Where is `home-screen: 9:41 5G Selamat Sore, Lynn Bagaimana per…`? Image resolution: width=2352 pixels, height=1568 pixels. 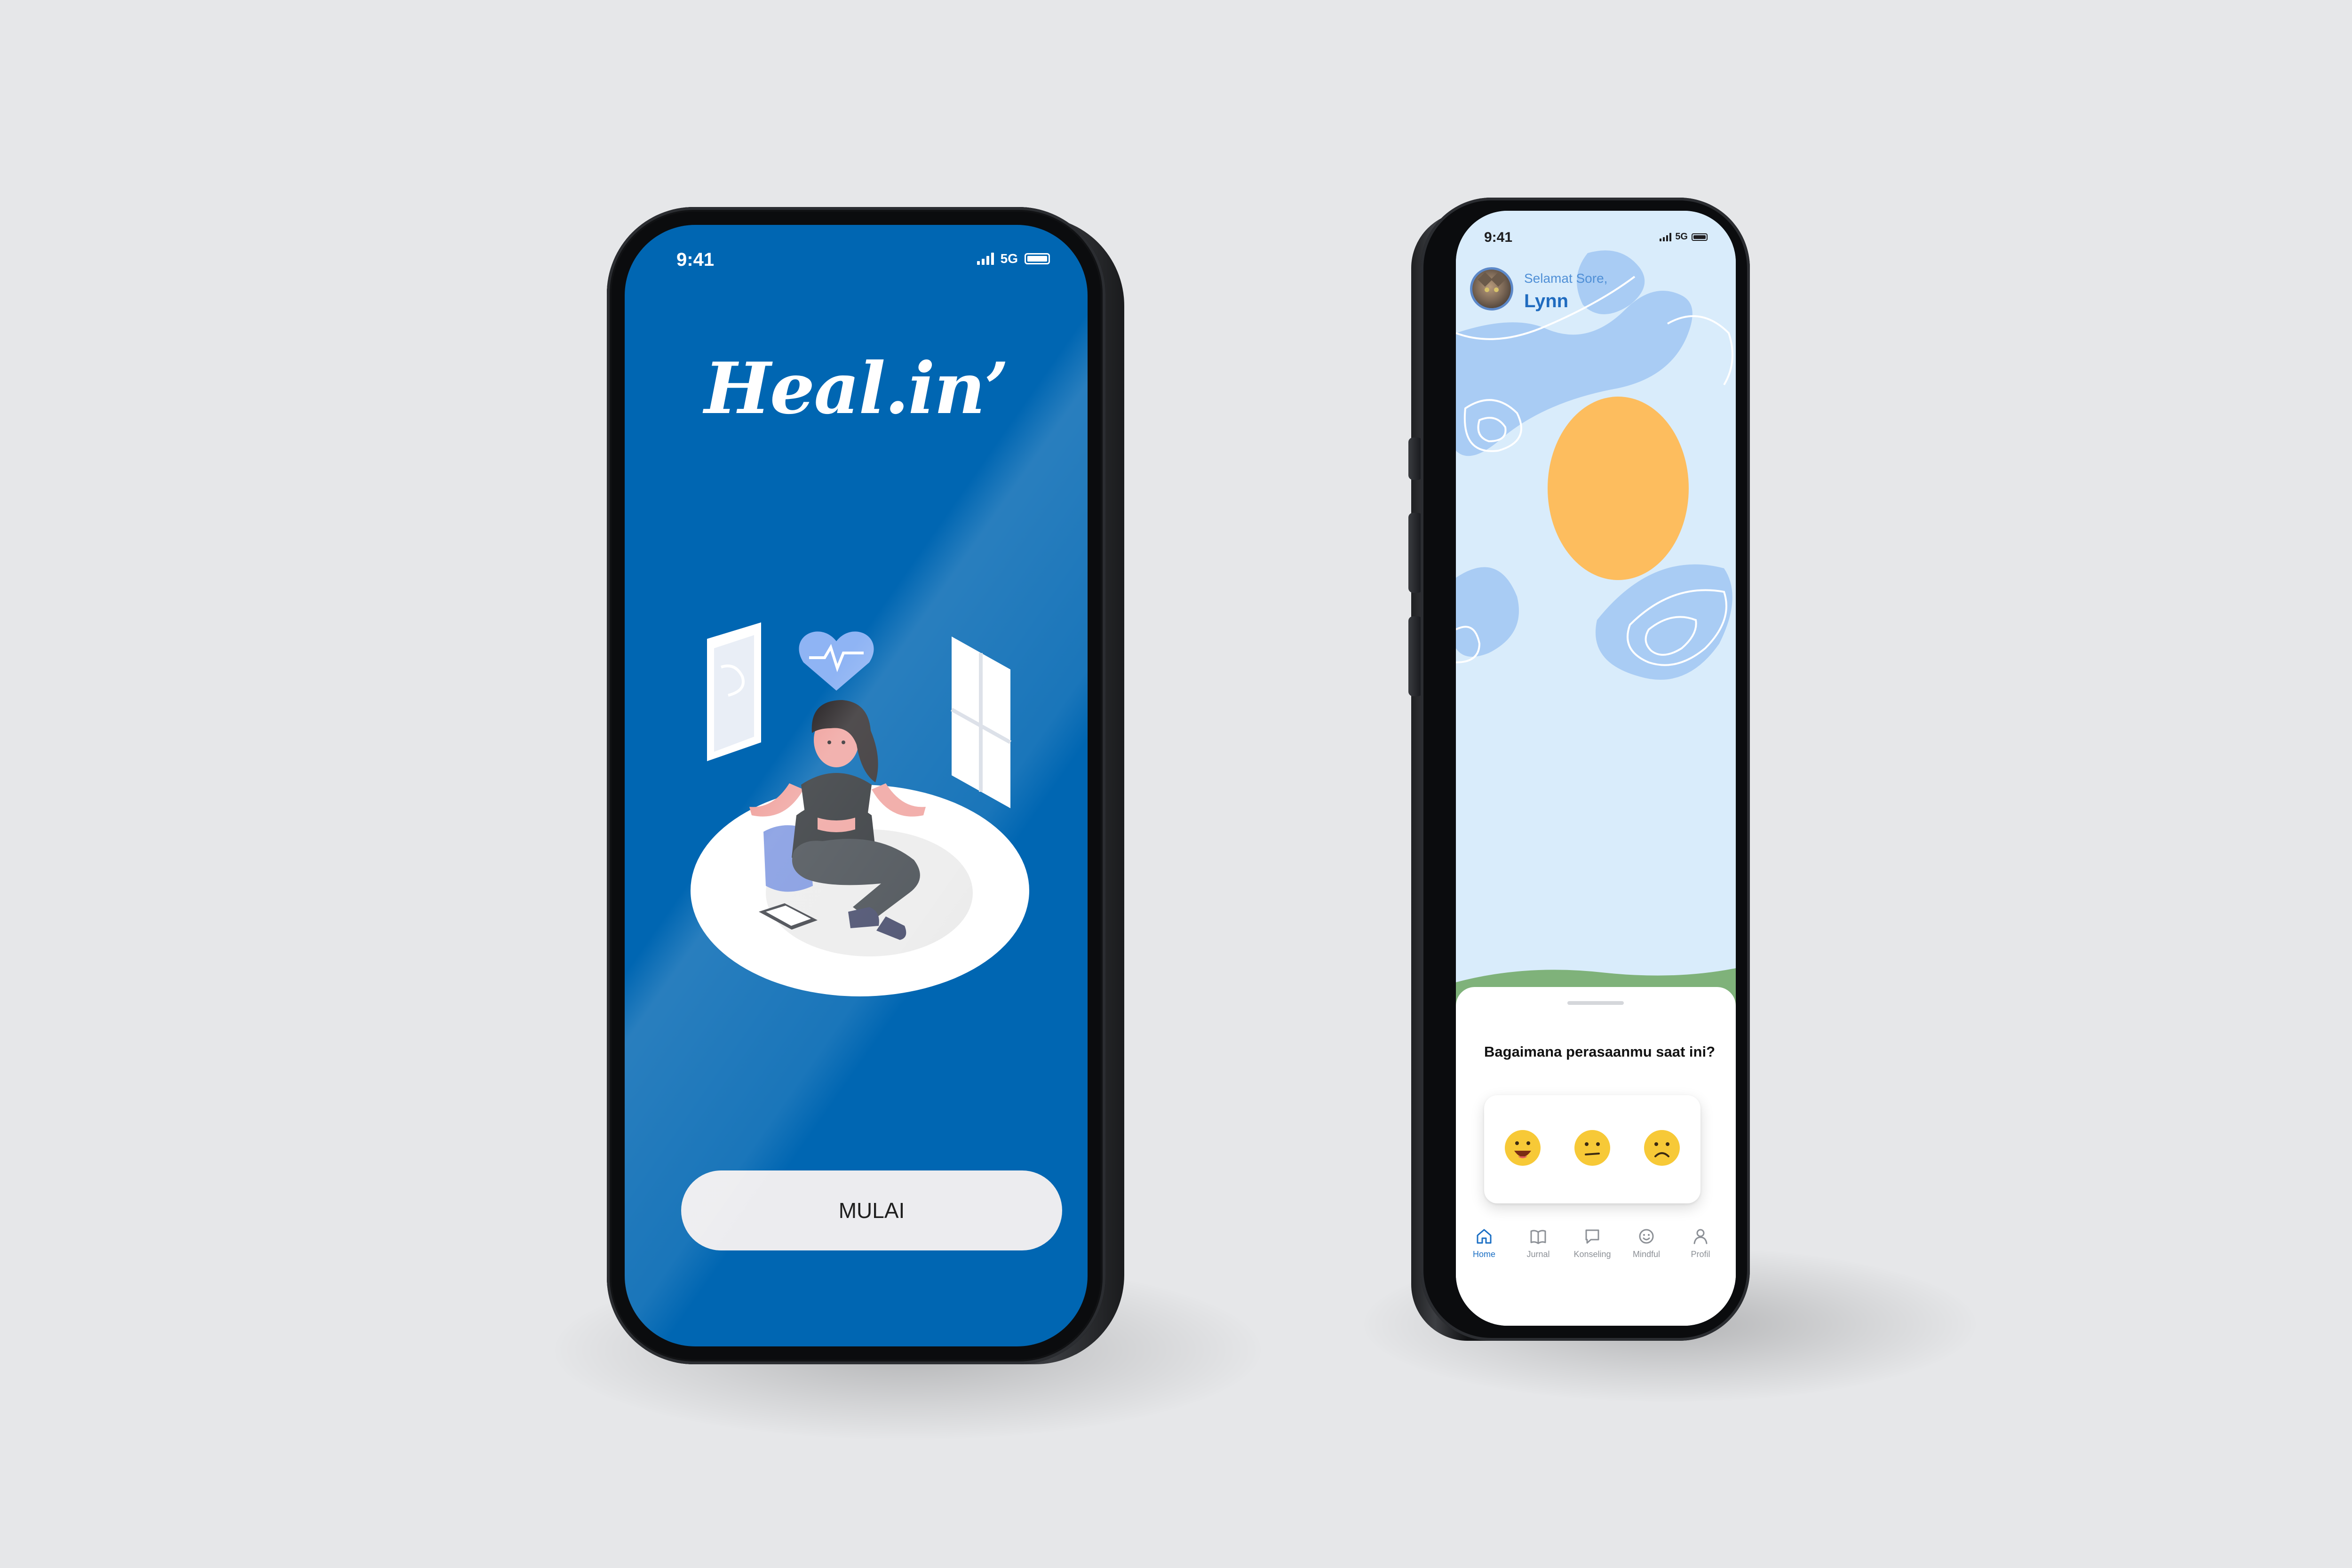 home-screen: 9:41 5G Selamat Sore, Lynn Bagaimana per… is located at coordinates (1596, 768).